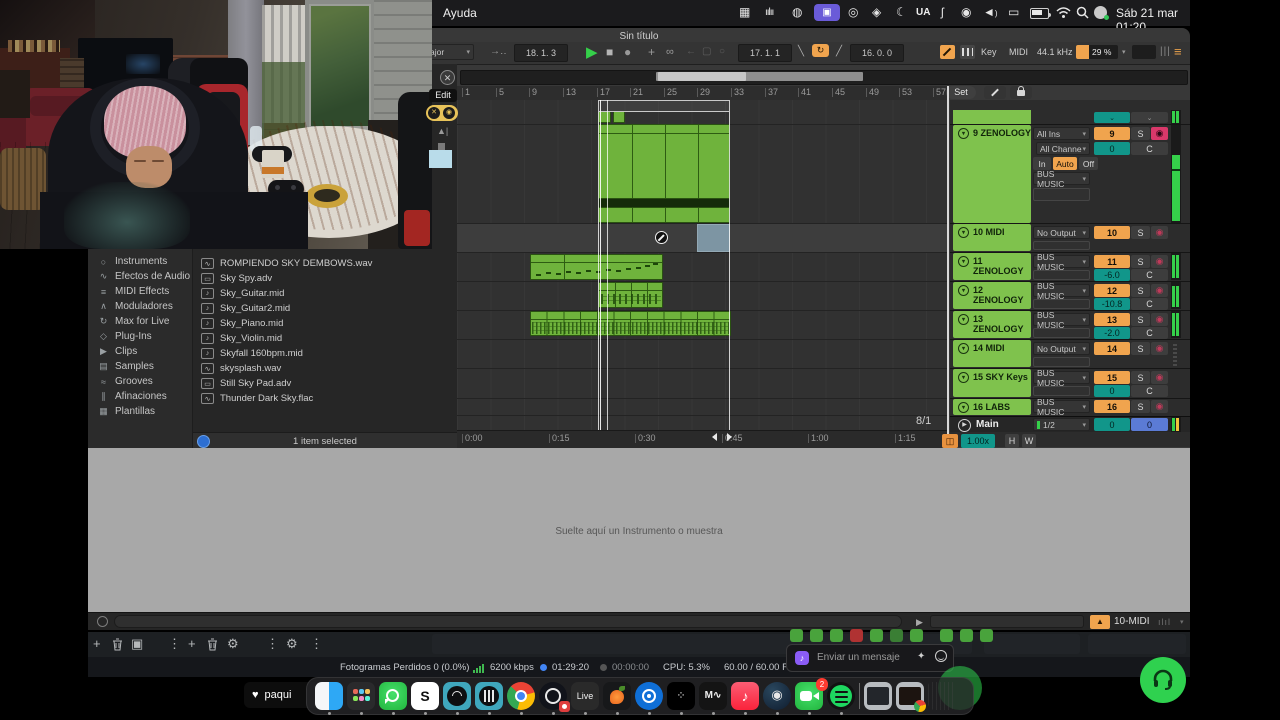 The image size is (1280, 720). What do you see at coordinates (325, 338) in the screenshot?
I see `file-item: ♪ Sky_Violin.mid` at bounding box center [325, 338].